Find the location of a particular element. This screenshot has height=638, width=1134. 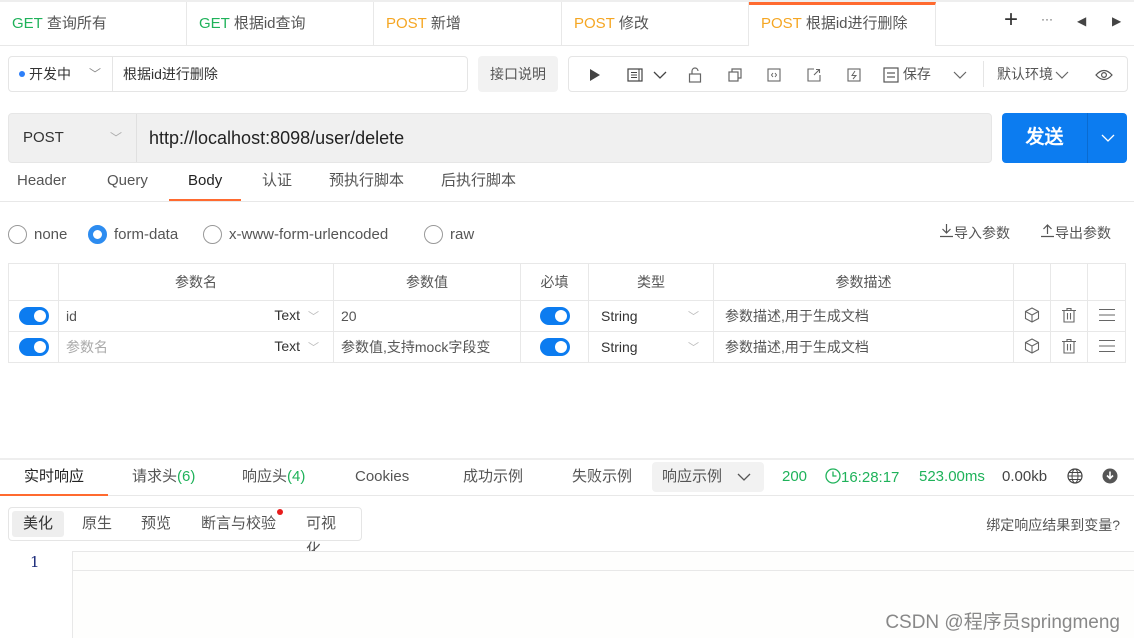

more-icon: ··· is located at coordinates (1047, 19).